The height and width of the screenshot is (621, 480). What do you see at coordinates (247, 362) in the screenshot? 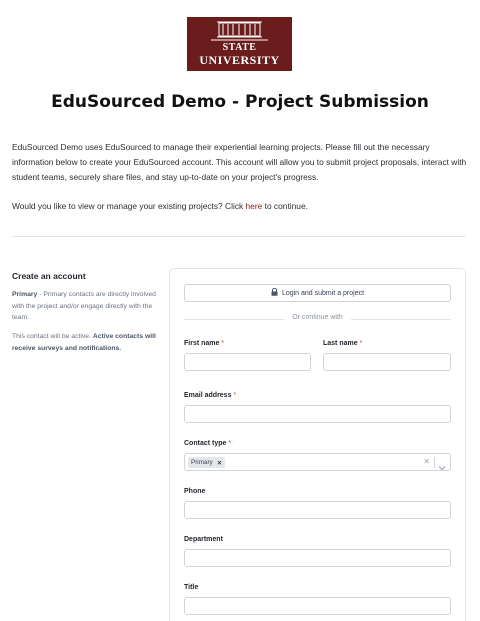
I see `first-name-field` at bounding box center [247, 362].